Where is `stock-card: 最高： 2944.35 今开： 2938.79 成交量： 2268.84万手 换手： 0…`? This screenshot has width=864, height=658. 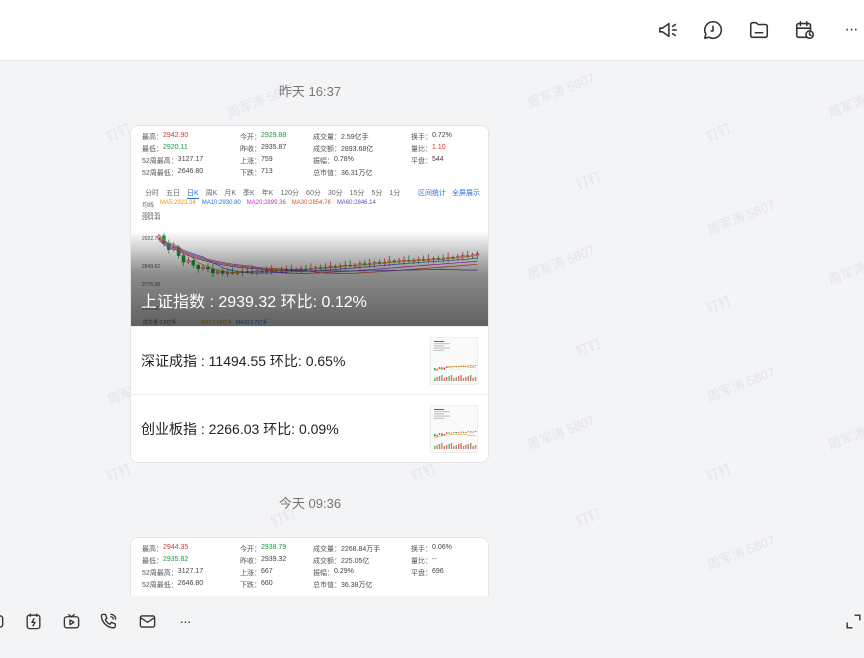 stock-card: 最高： 2944.35 今开： 2938.79 成交量： 2268.84万手 换手： 0… is located at coordinates (309, 566).